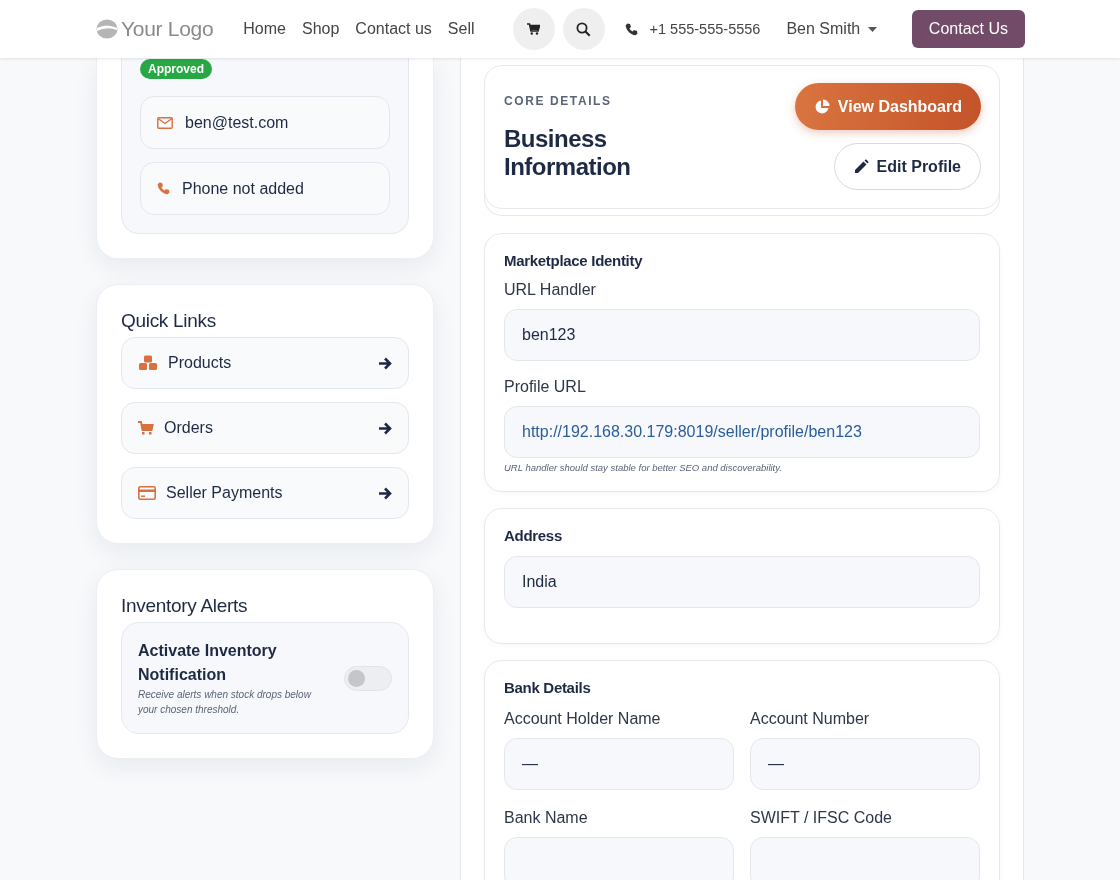 The image size is (1120, 880). I want to click on url-field: http://192.168.30.179:8019/seller/profile/ben123, so click(742, 432).